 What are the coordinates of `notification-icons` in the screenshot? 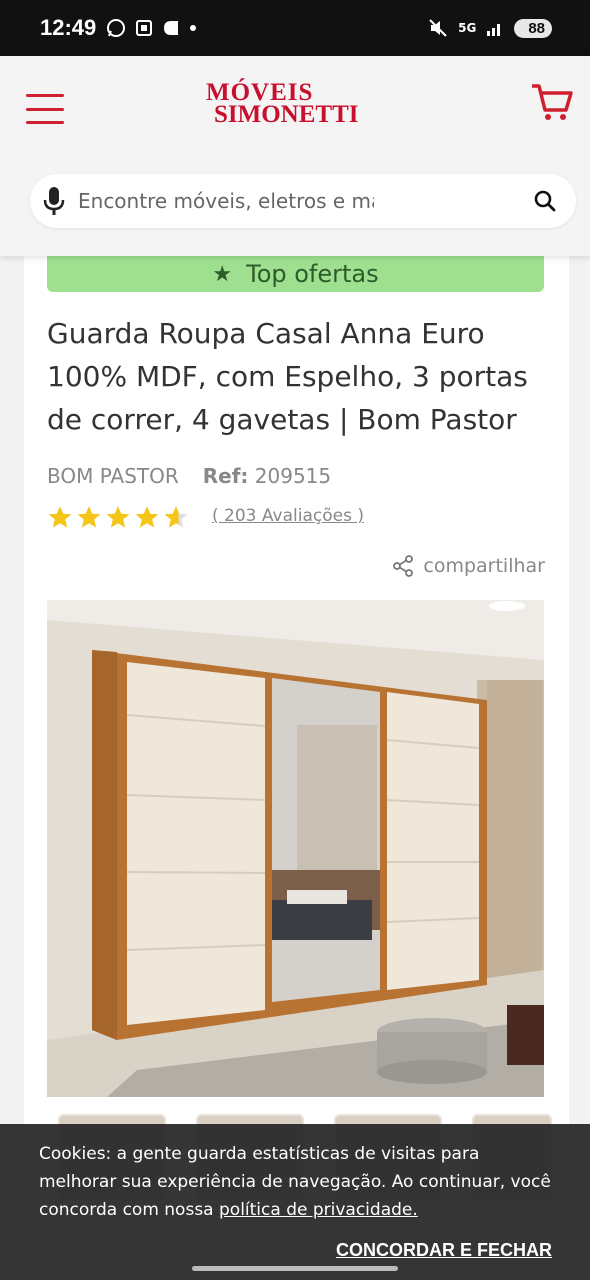 It's located at (143, 28).